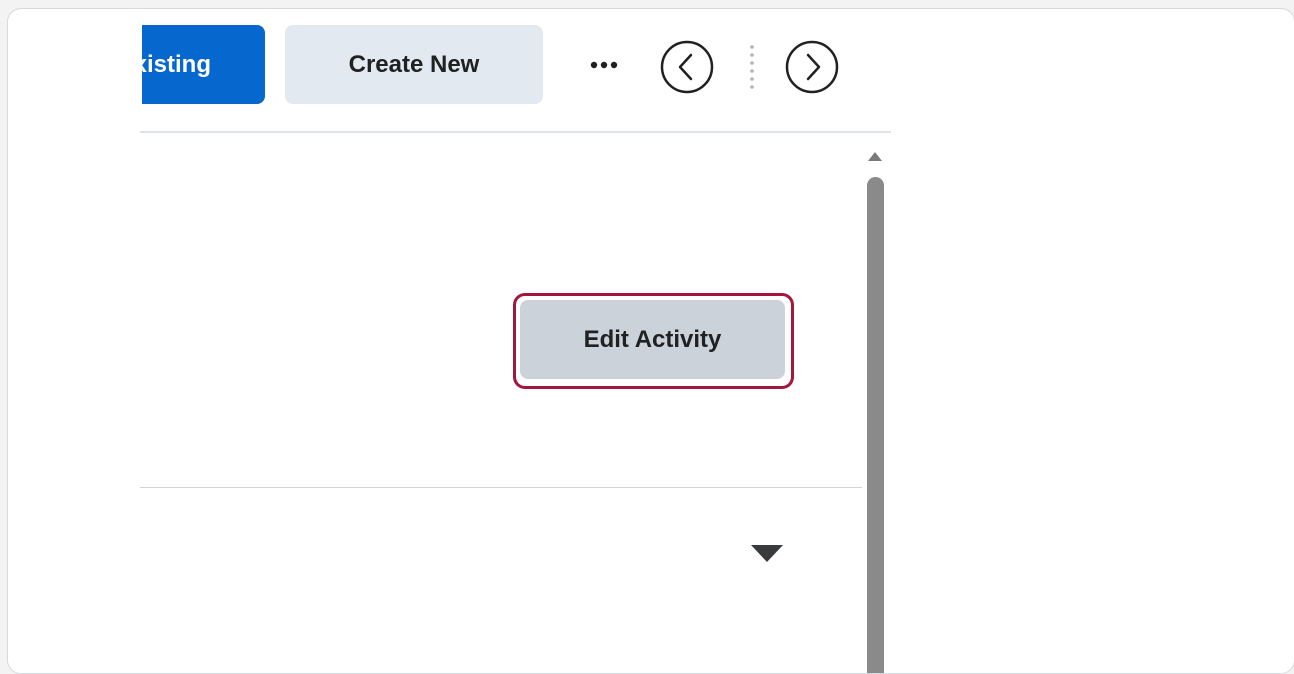  I want to click on edit-activity-label: Edit Activity, so click(652, 339).